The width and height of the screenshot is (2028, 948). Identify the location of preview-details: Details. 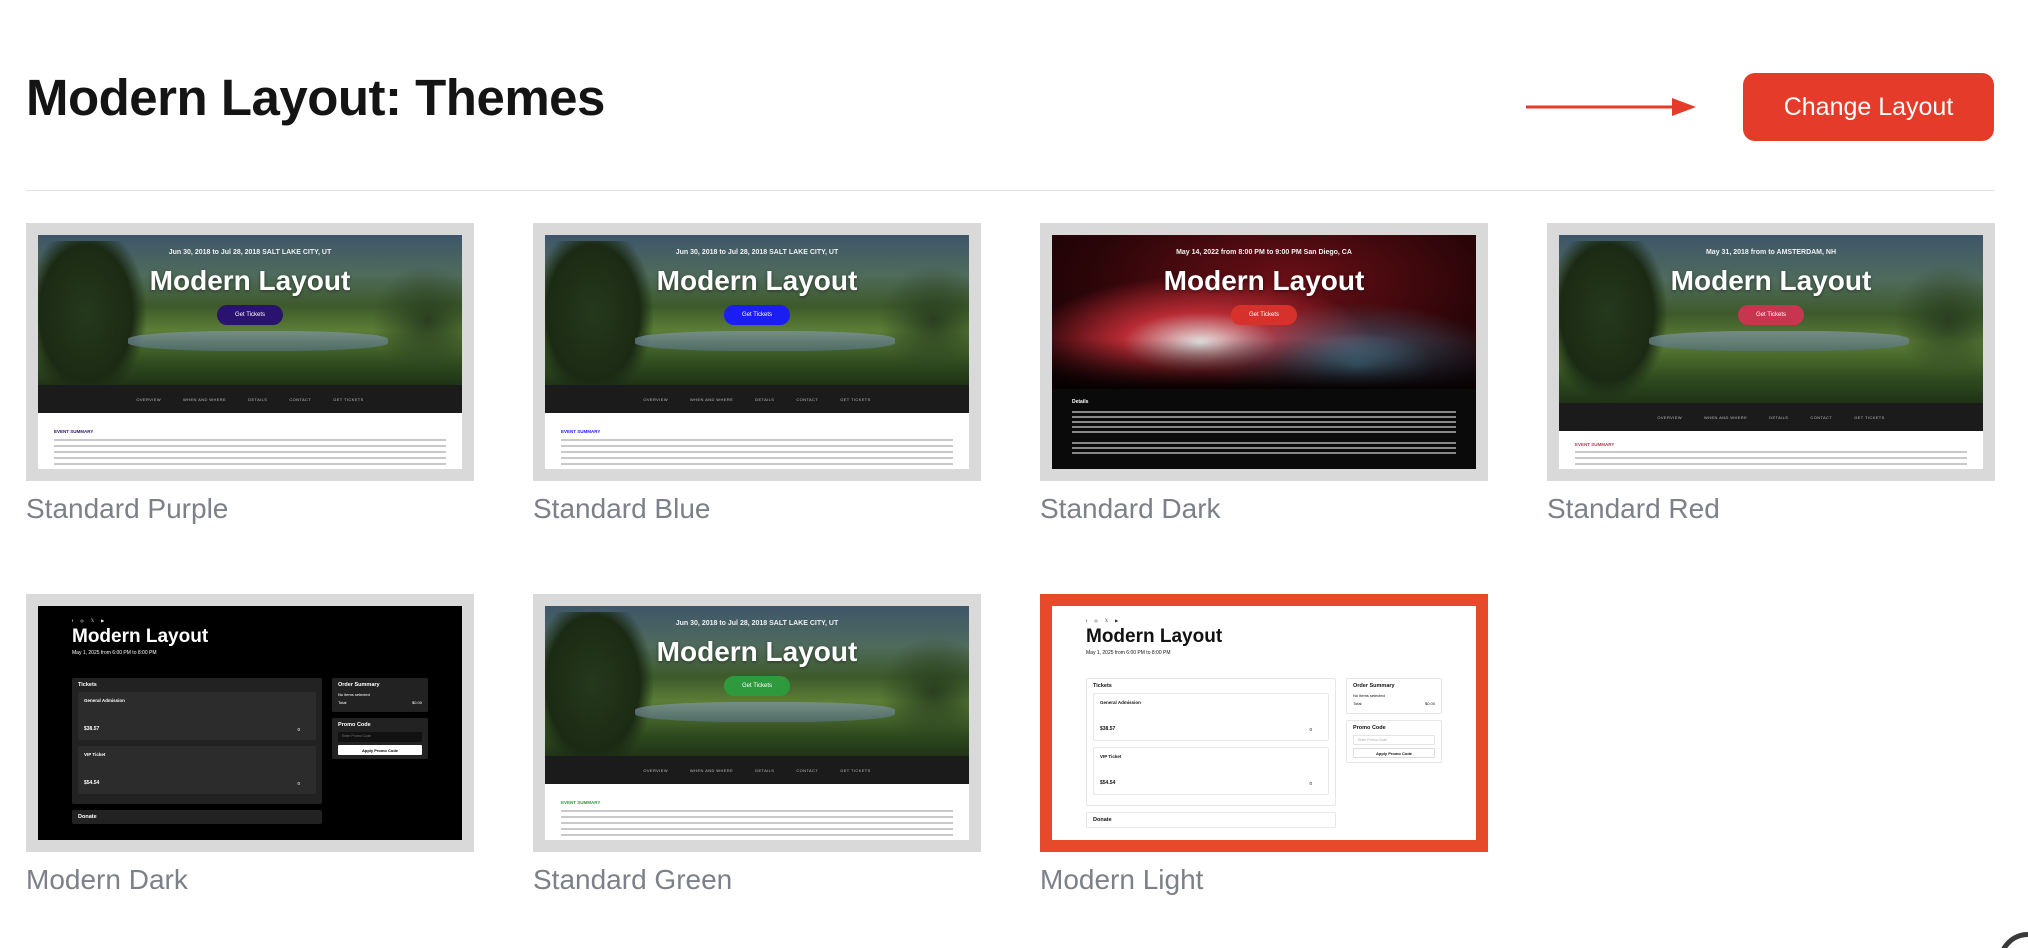
(1264, 429).